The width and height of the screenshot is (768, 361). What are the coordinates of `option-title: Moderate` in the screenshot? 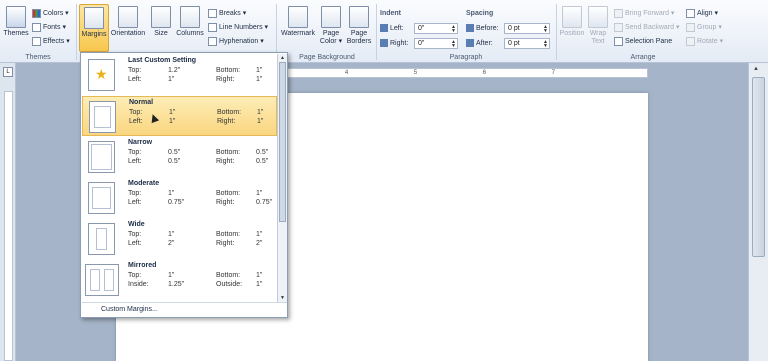 It's located at (144, 183).